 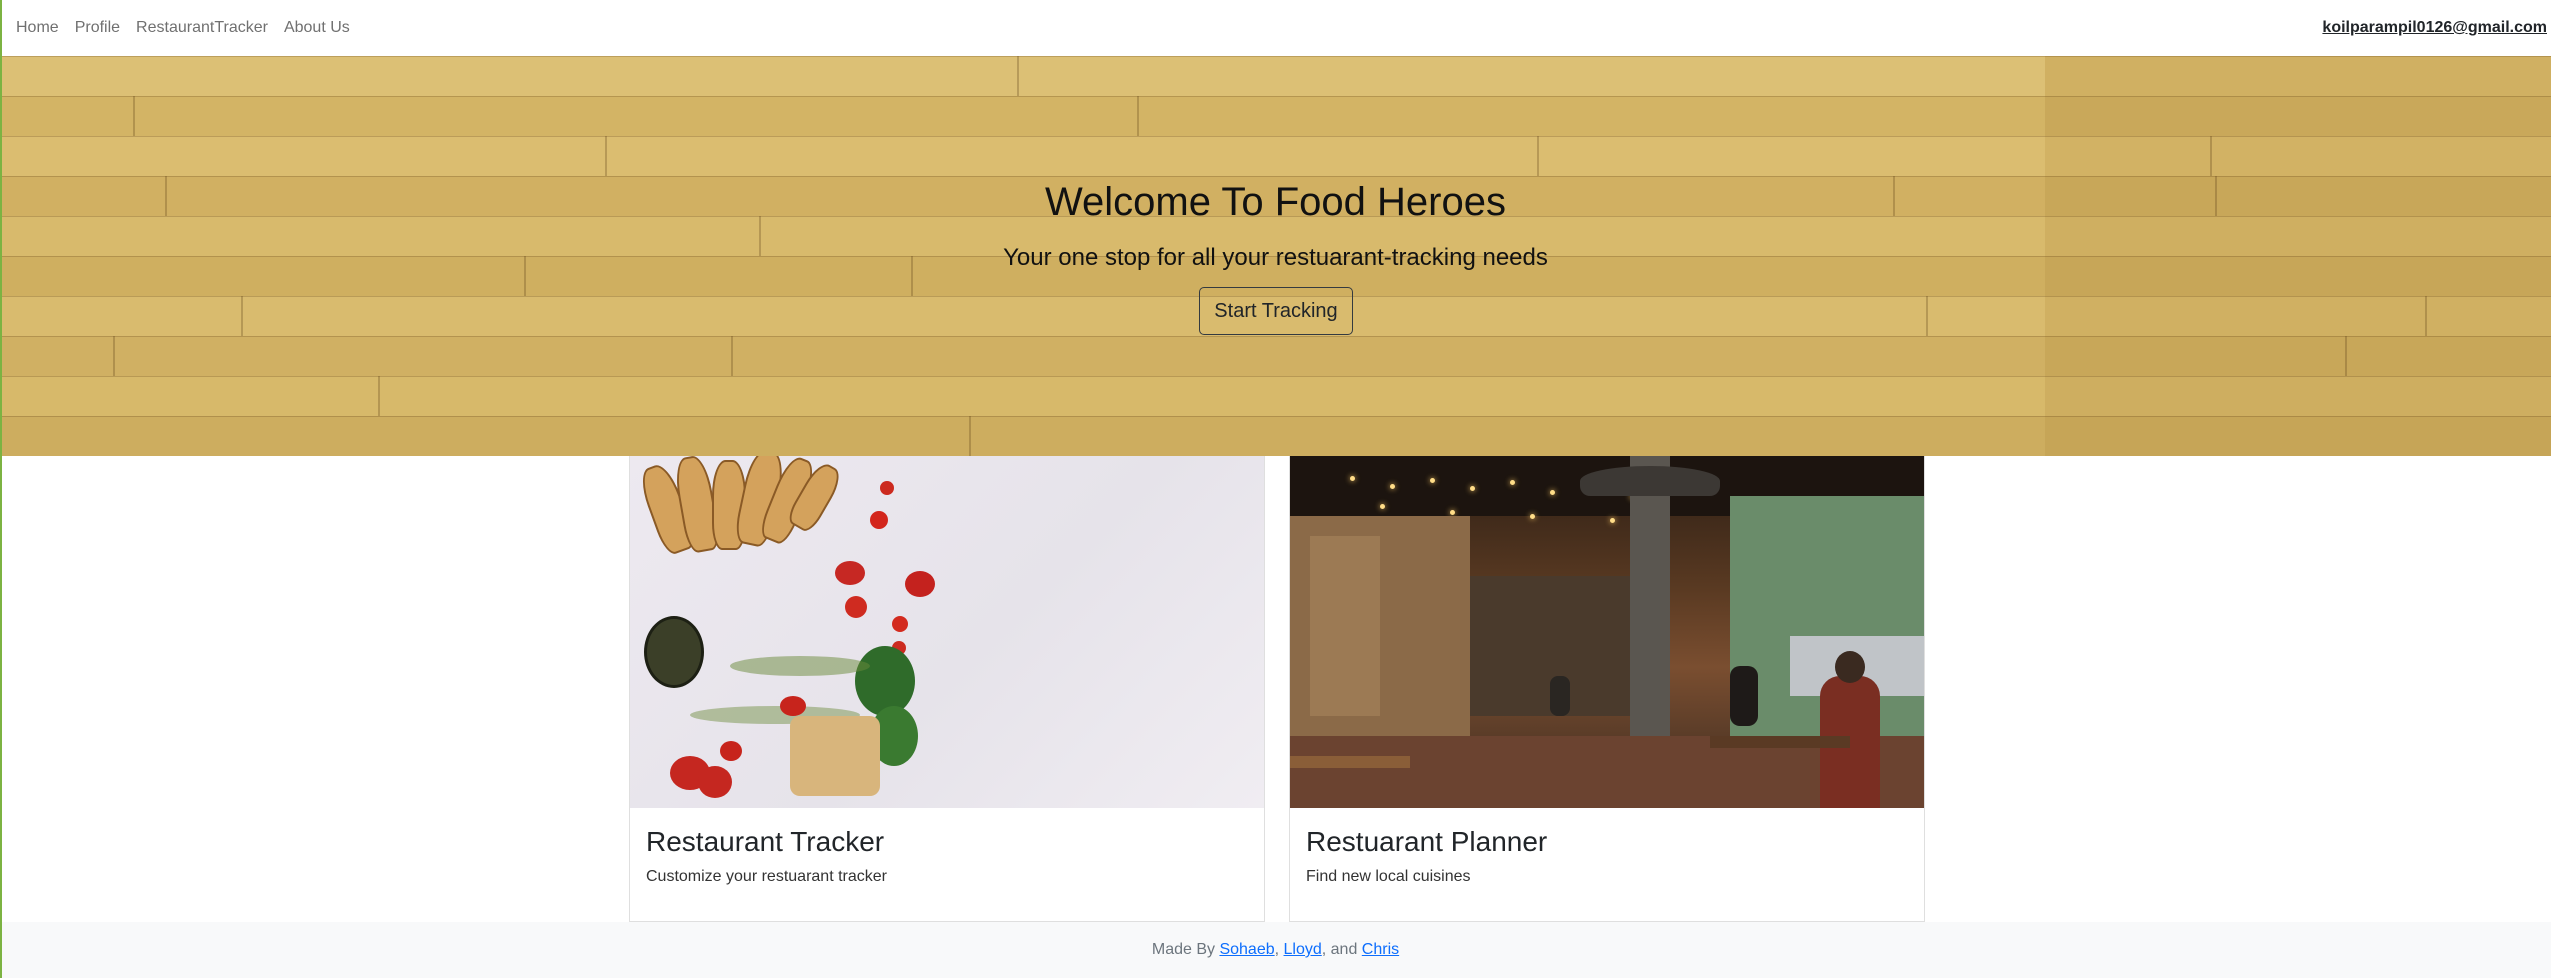 I want to click on food-flatlay-image, so click(x=947, y=632).